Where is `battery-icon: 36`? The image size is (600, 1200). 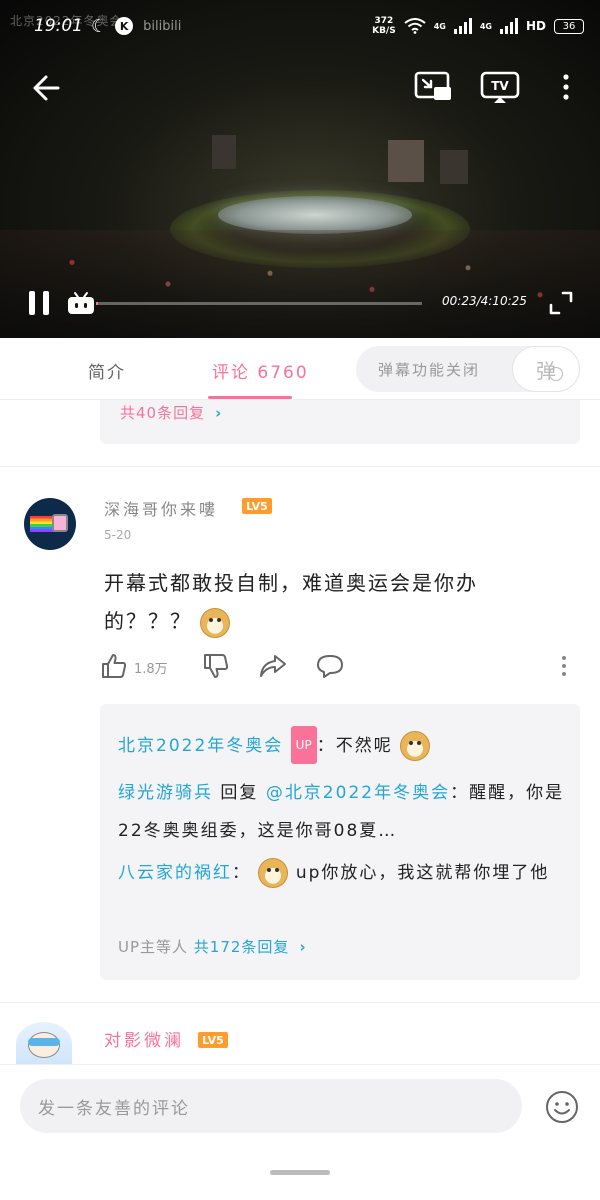
battery-icon: 36 is located at coordinates (569, 26).